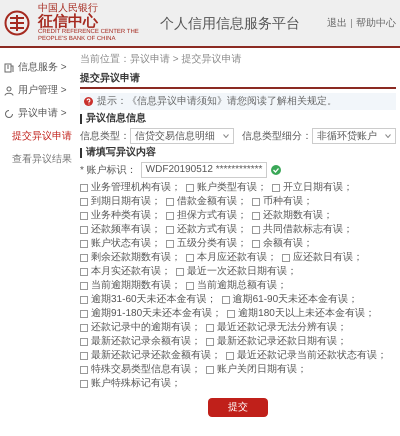 The width and height of the screenshot is (400, 436). Describe the element at coordinates (88, 101) in the screenshot. I see `question-icon` at that location.